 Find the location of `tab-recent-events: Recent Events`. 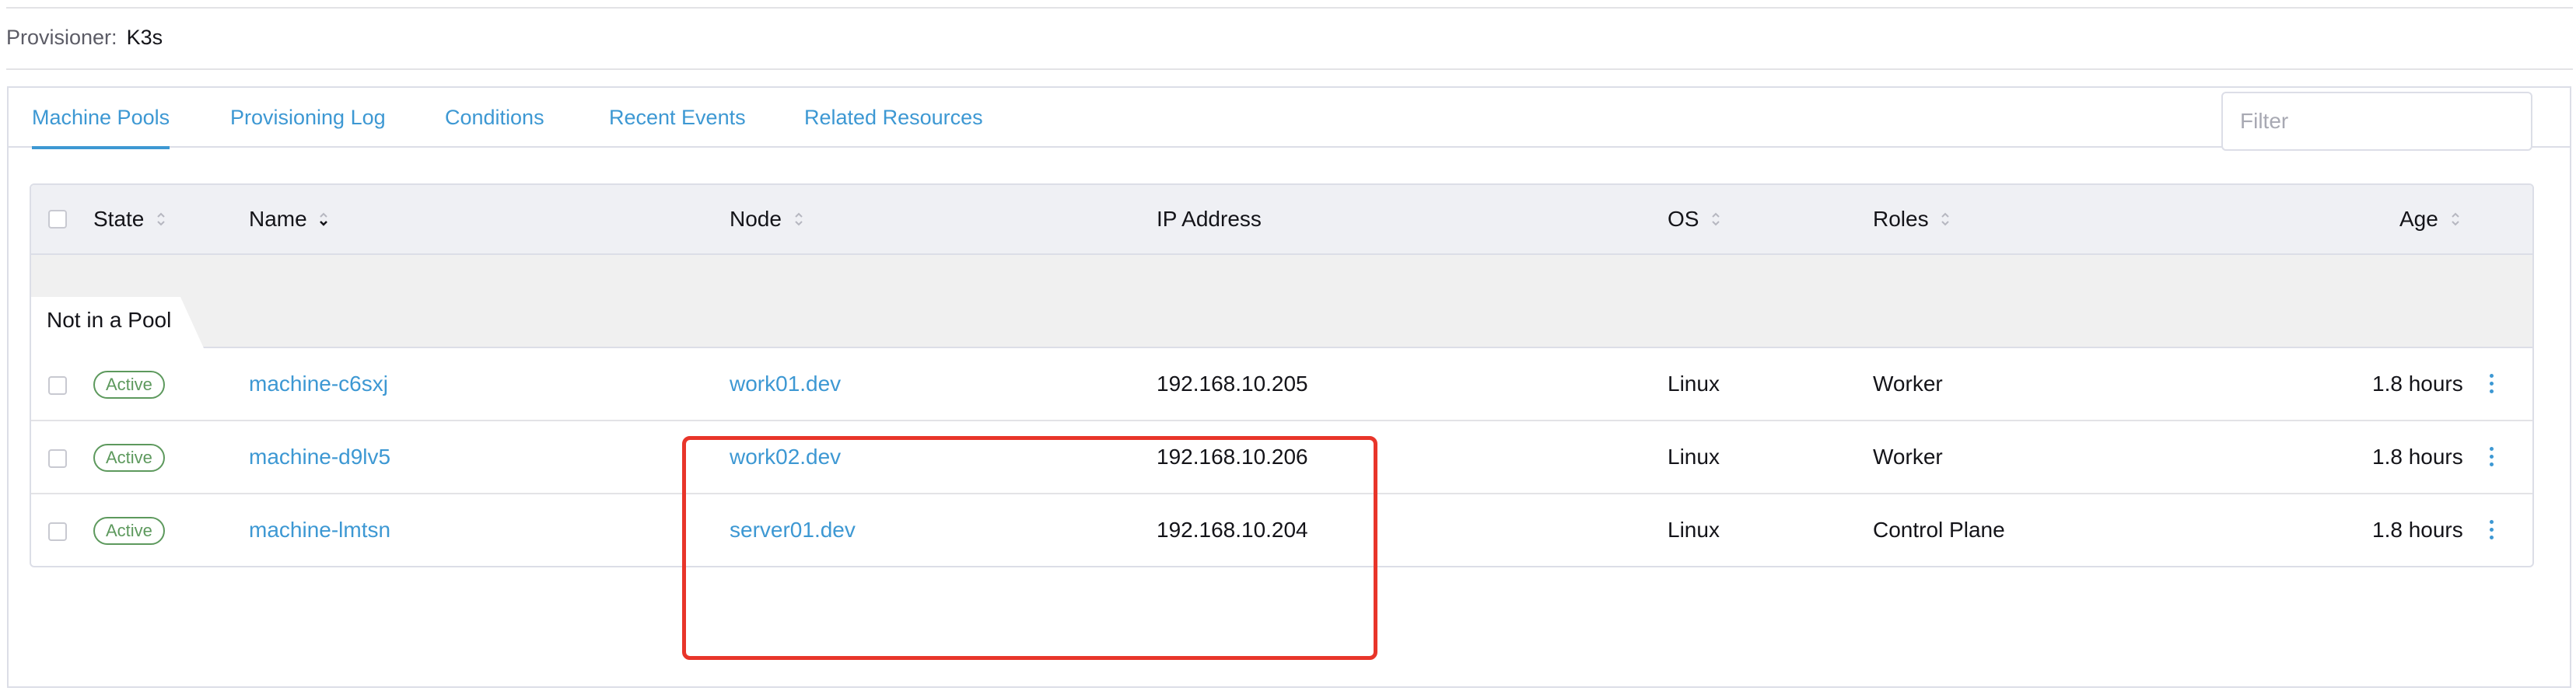

tab-recent-events: Recent Events is located at coordinates (678, 118).